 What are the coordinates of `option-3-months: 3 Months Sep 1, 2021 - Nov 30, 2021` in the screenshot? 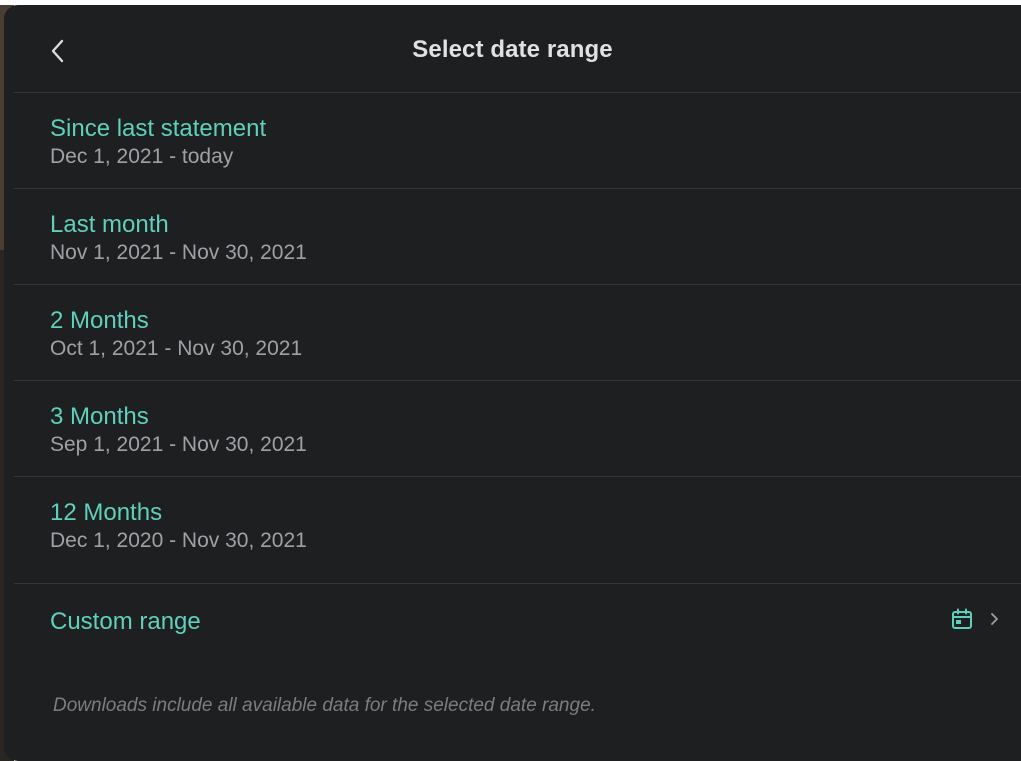 It's located at (512, 428).